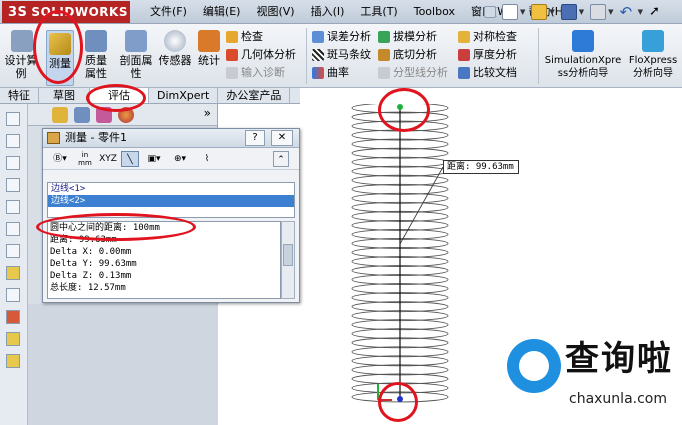 The height and width of the screenshot is (425, 682). I want to click on selection-list: 边线<1> 边线<2>, so click(171, 200).